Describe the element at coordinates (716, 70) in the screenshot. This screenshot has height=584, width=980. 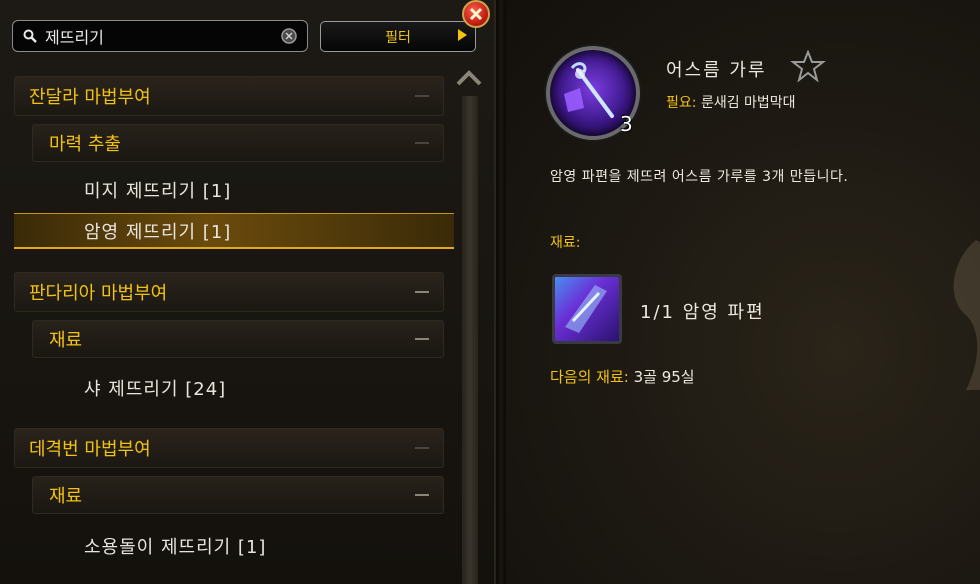
I see `recipe-title: 어스름 가루` at that location.